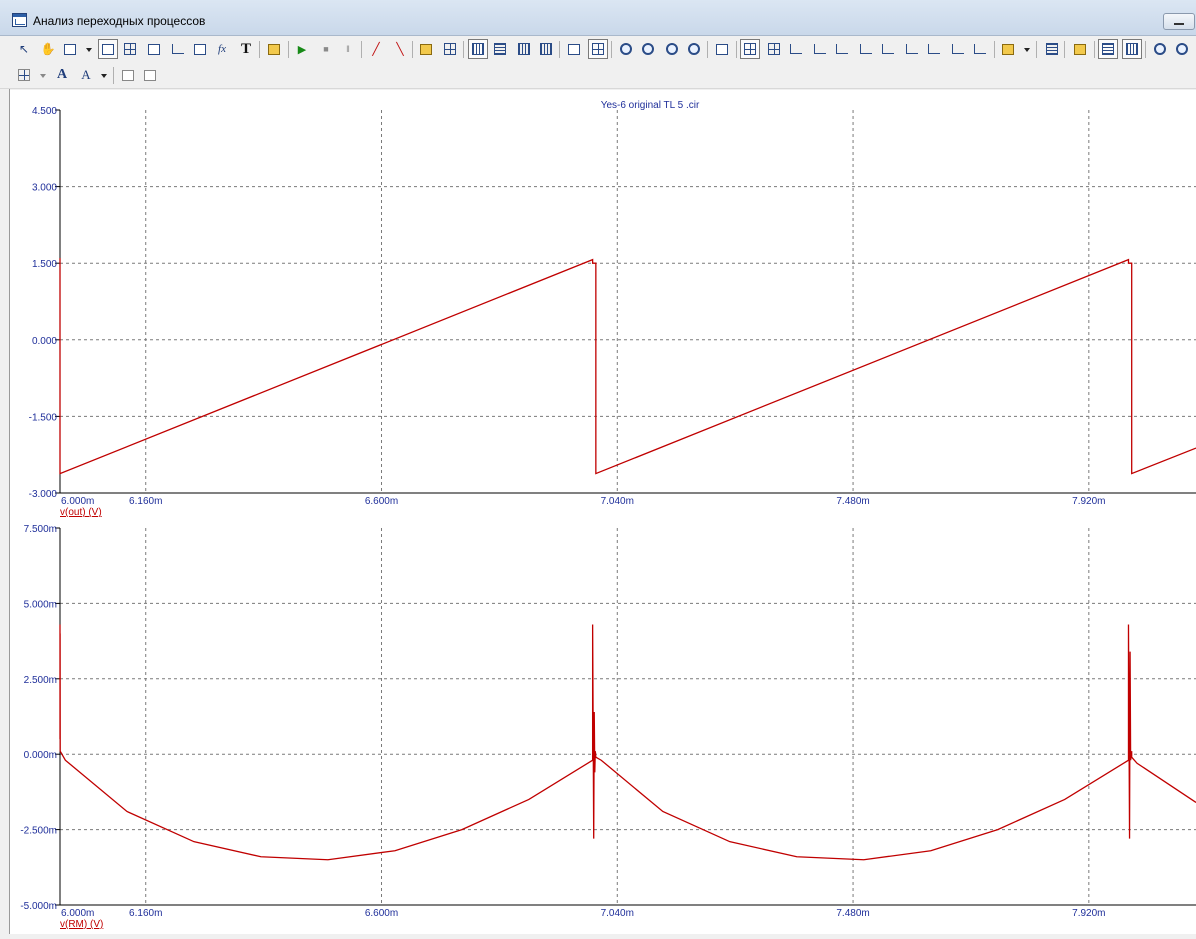  I want to click on window-title: Анализ переходных процессов, so click(119, 21).